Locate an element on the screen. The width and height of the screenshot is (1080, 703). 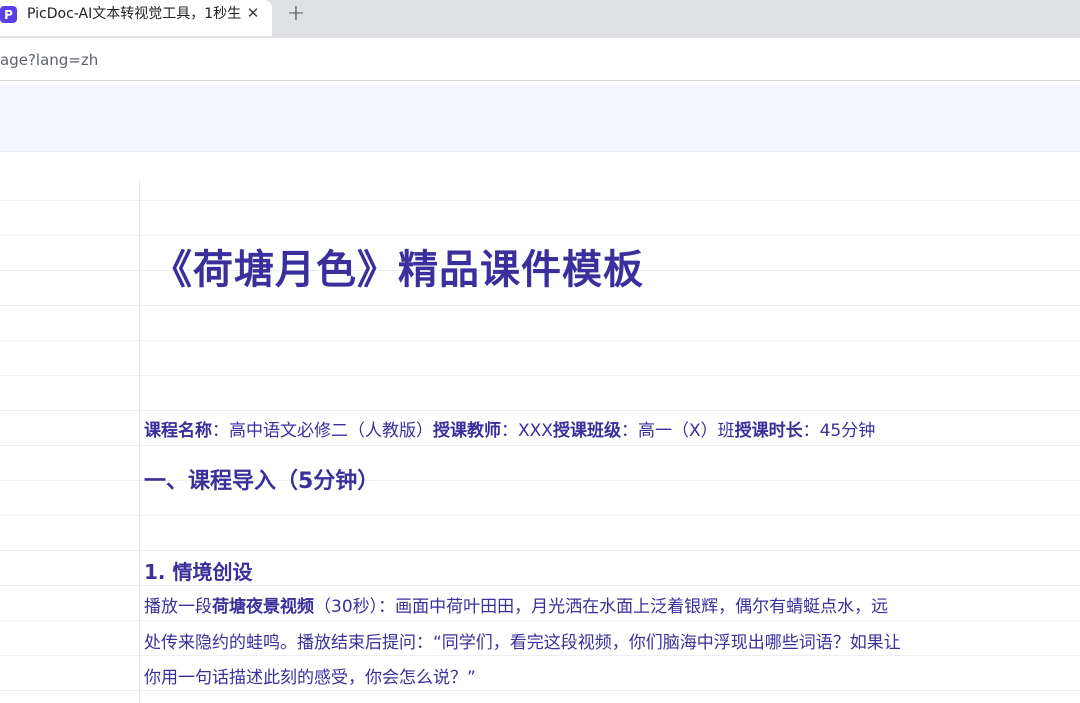
picdoc-favicon-icon: P is located at coordinates (8, 14).